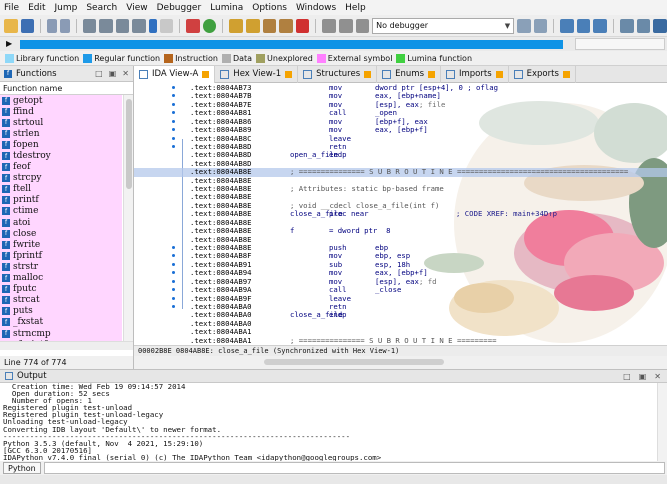 This screenshot has height=484, width=667. What do you see at coordinates (175, 74) in the screenshot?
I see `tab-ida-view-a: IDA View-A` at bounding box center [175, 74].